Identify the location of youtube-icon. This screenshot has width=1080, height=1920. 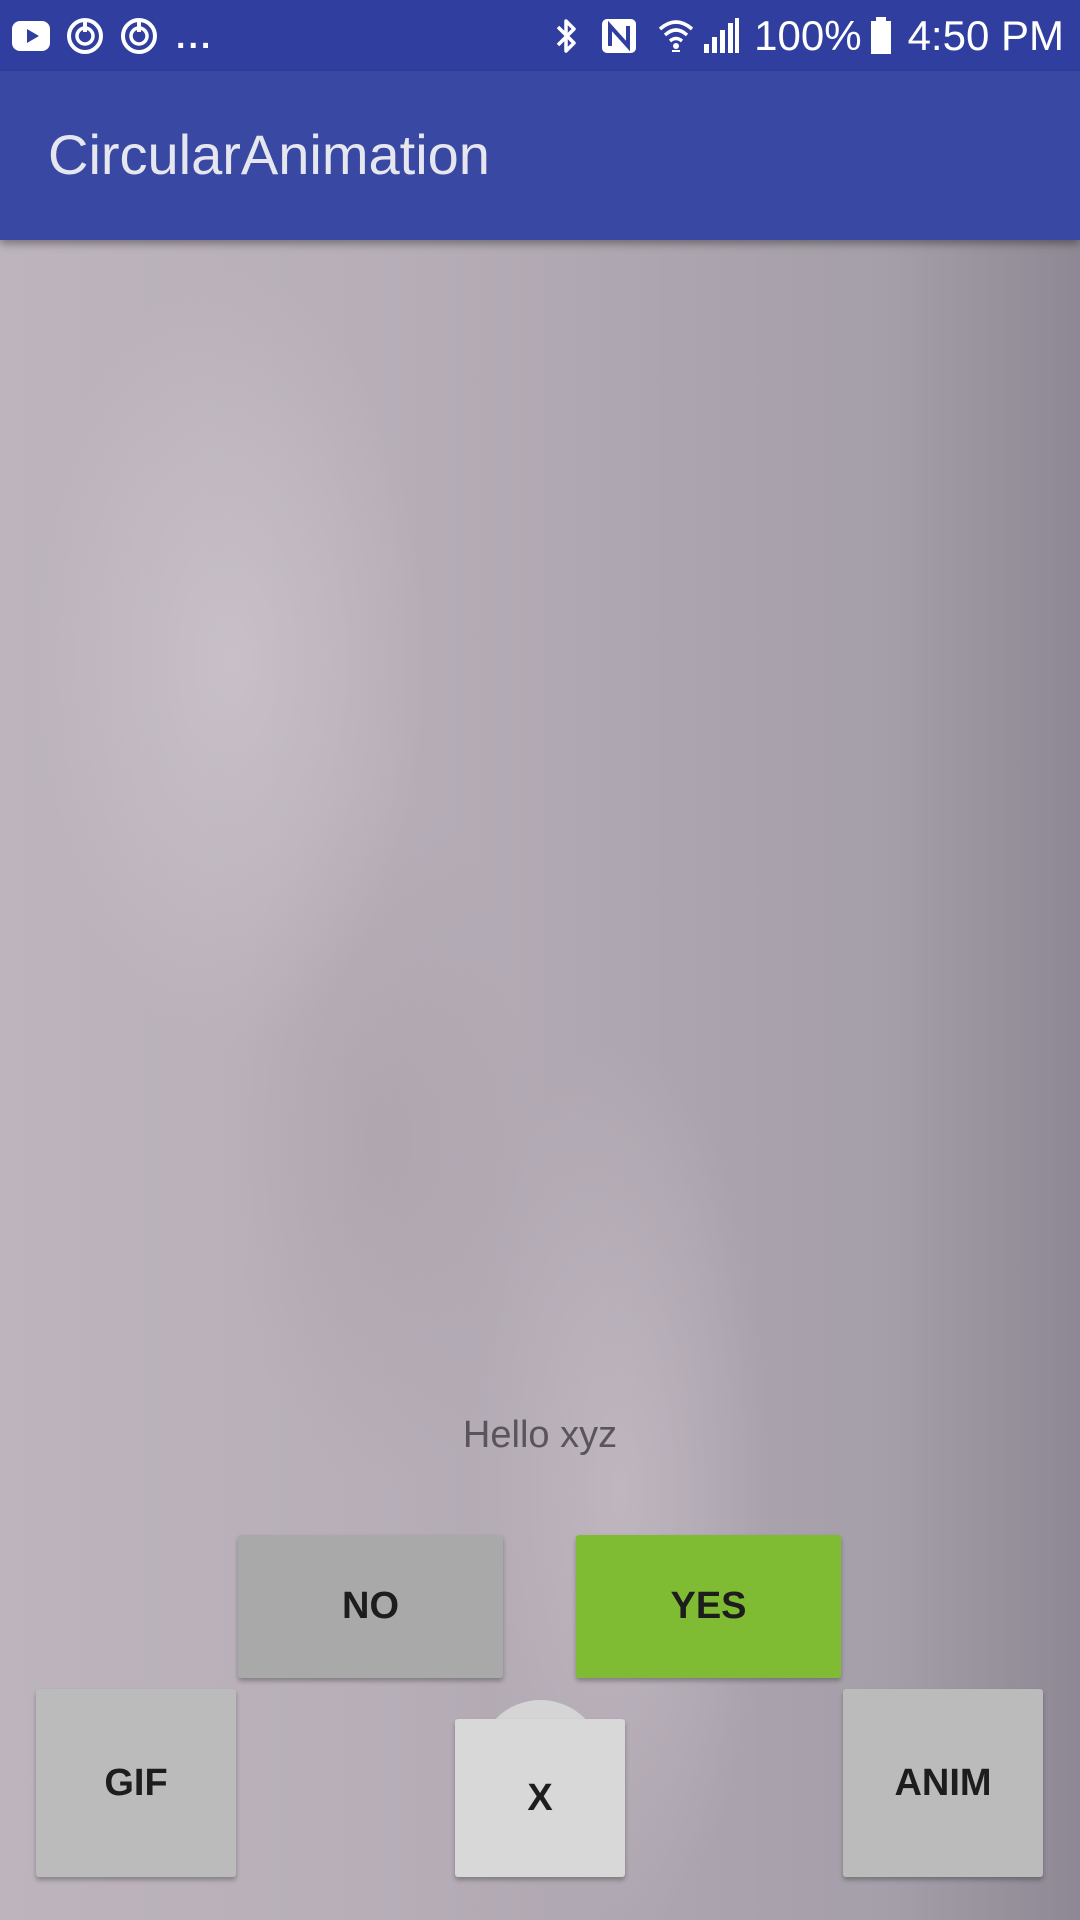
(31, 35).